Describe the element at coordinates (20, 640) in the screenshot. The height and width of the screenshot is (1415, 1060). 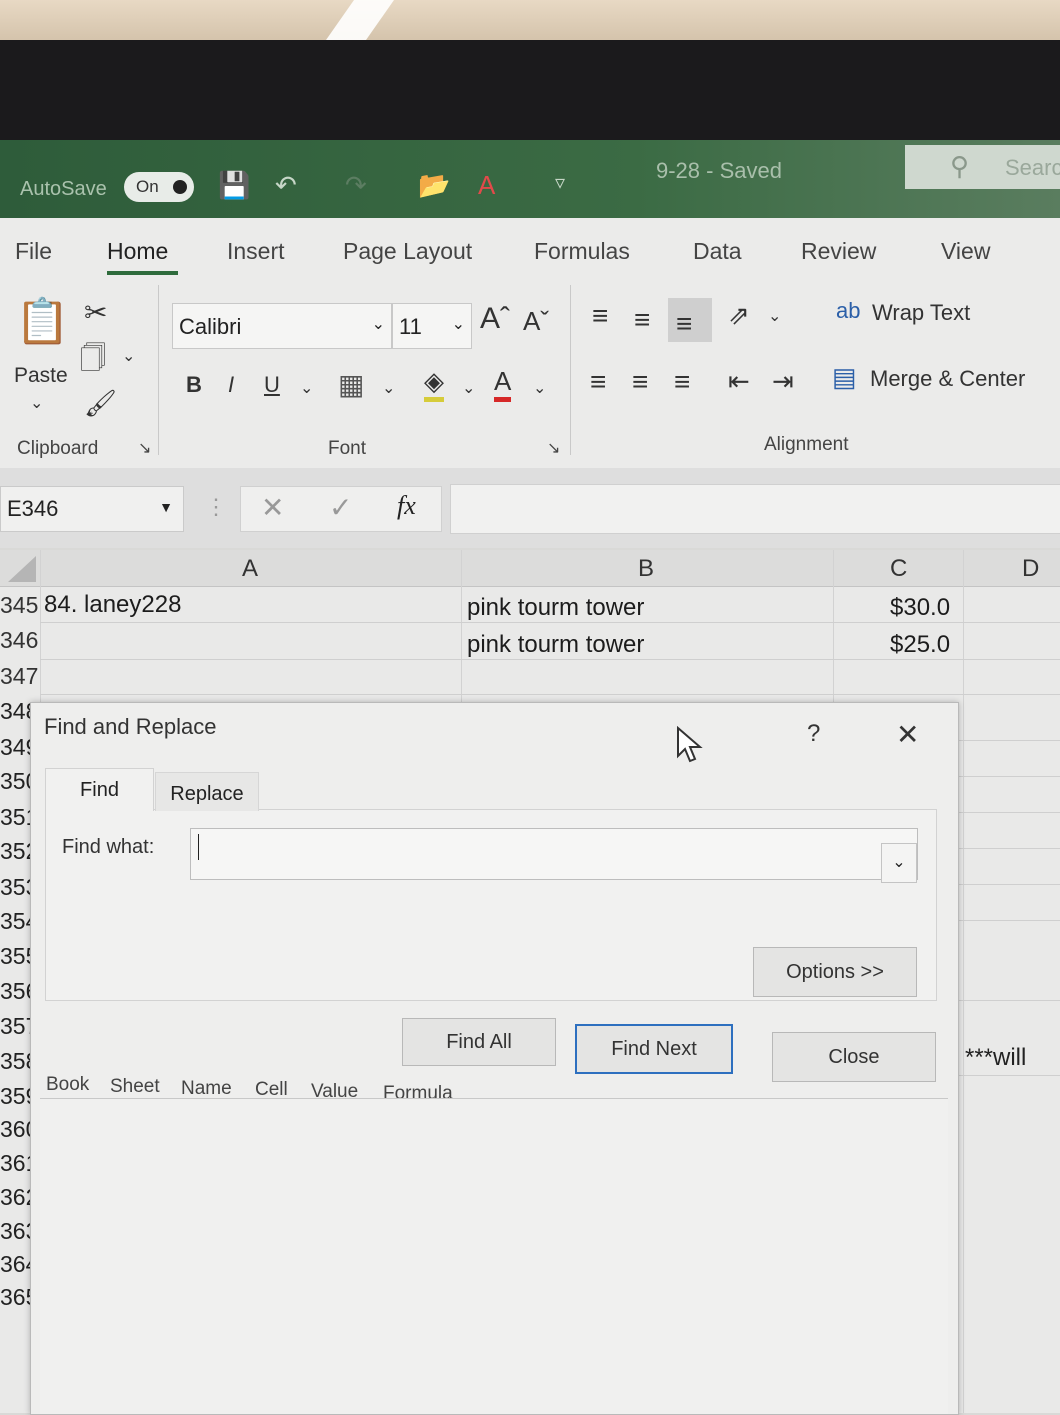
I see `row-header: 346` at that location.